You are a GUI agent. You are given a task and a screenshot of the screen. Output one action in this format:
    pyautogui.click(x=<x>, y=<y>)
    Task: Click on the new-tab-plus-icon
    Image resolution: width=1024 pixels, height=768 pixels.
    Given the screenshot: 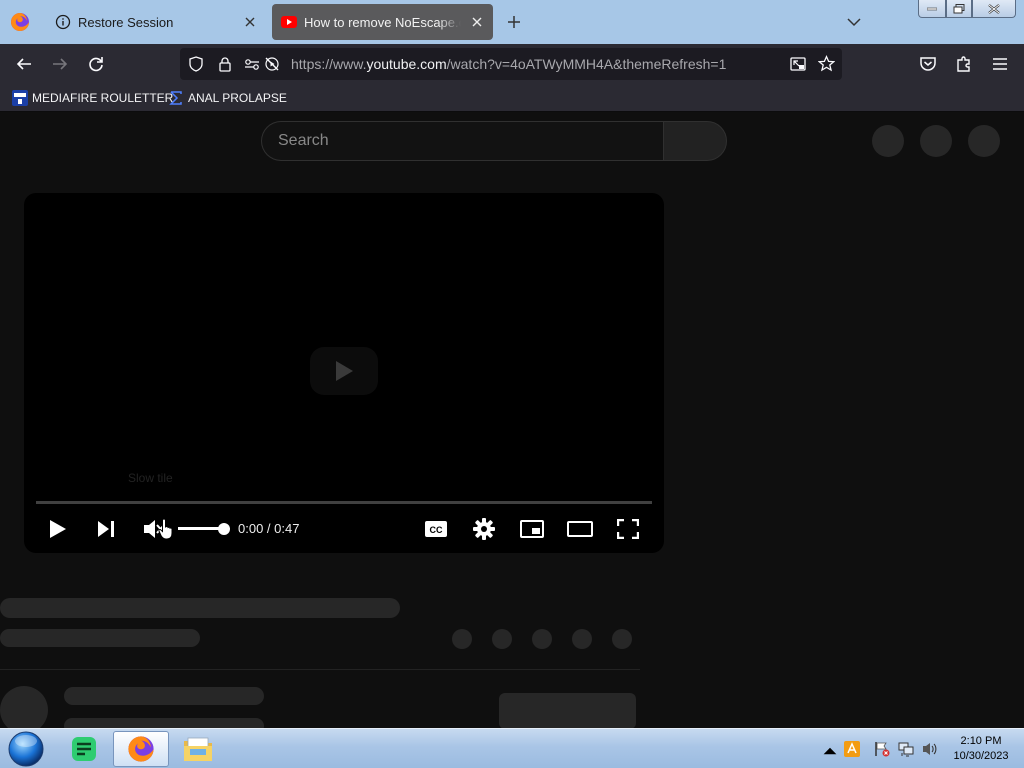 What is the action you would take?
    pyautogui.click(x=514, y=22)
    